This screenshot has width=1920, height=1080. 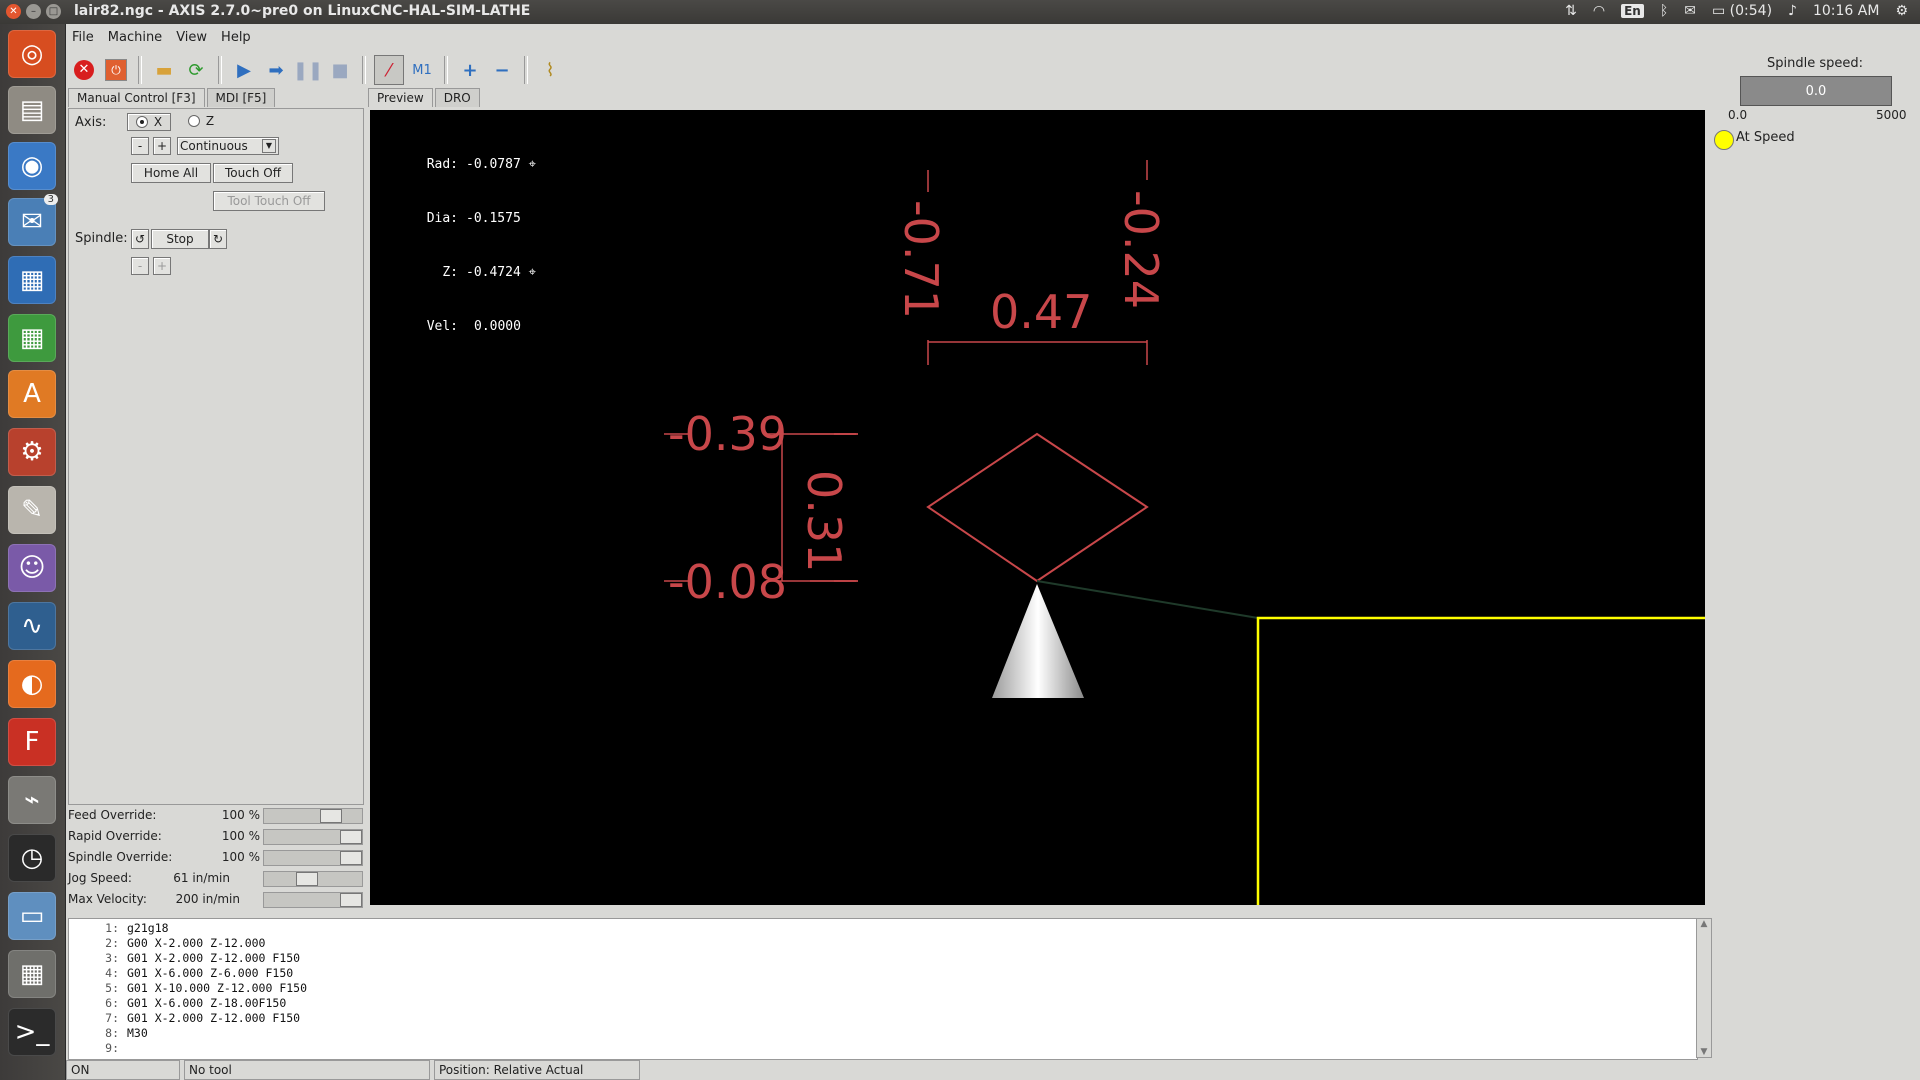 What do you see at coordinates (32, 394) in the screenshot?
I see `software-center-icon: A` at bounding box center [32, 394].